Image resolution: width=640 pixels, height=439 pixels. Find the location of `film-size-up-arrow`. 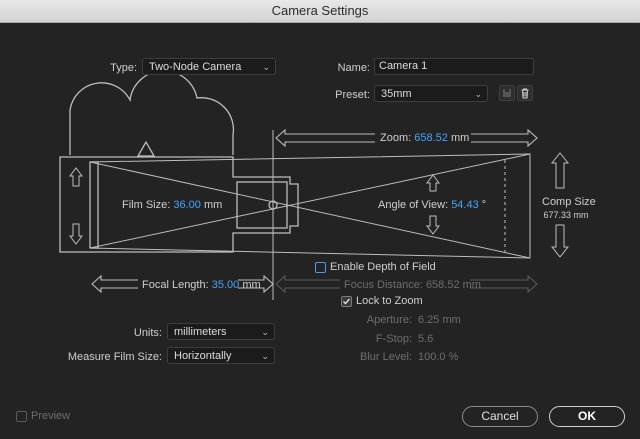

film-size-up-arrow is located at coordinates (76, 177).